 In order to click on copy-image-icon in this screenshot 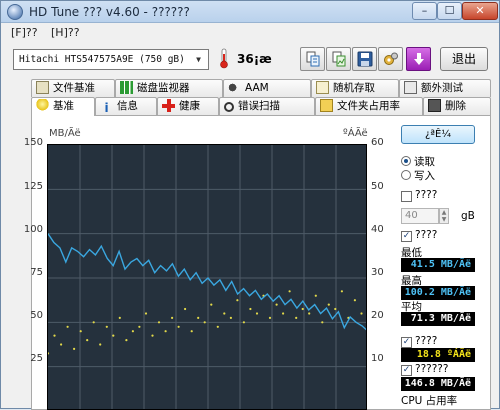, I will do `click(339, 59)`.